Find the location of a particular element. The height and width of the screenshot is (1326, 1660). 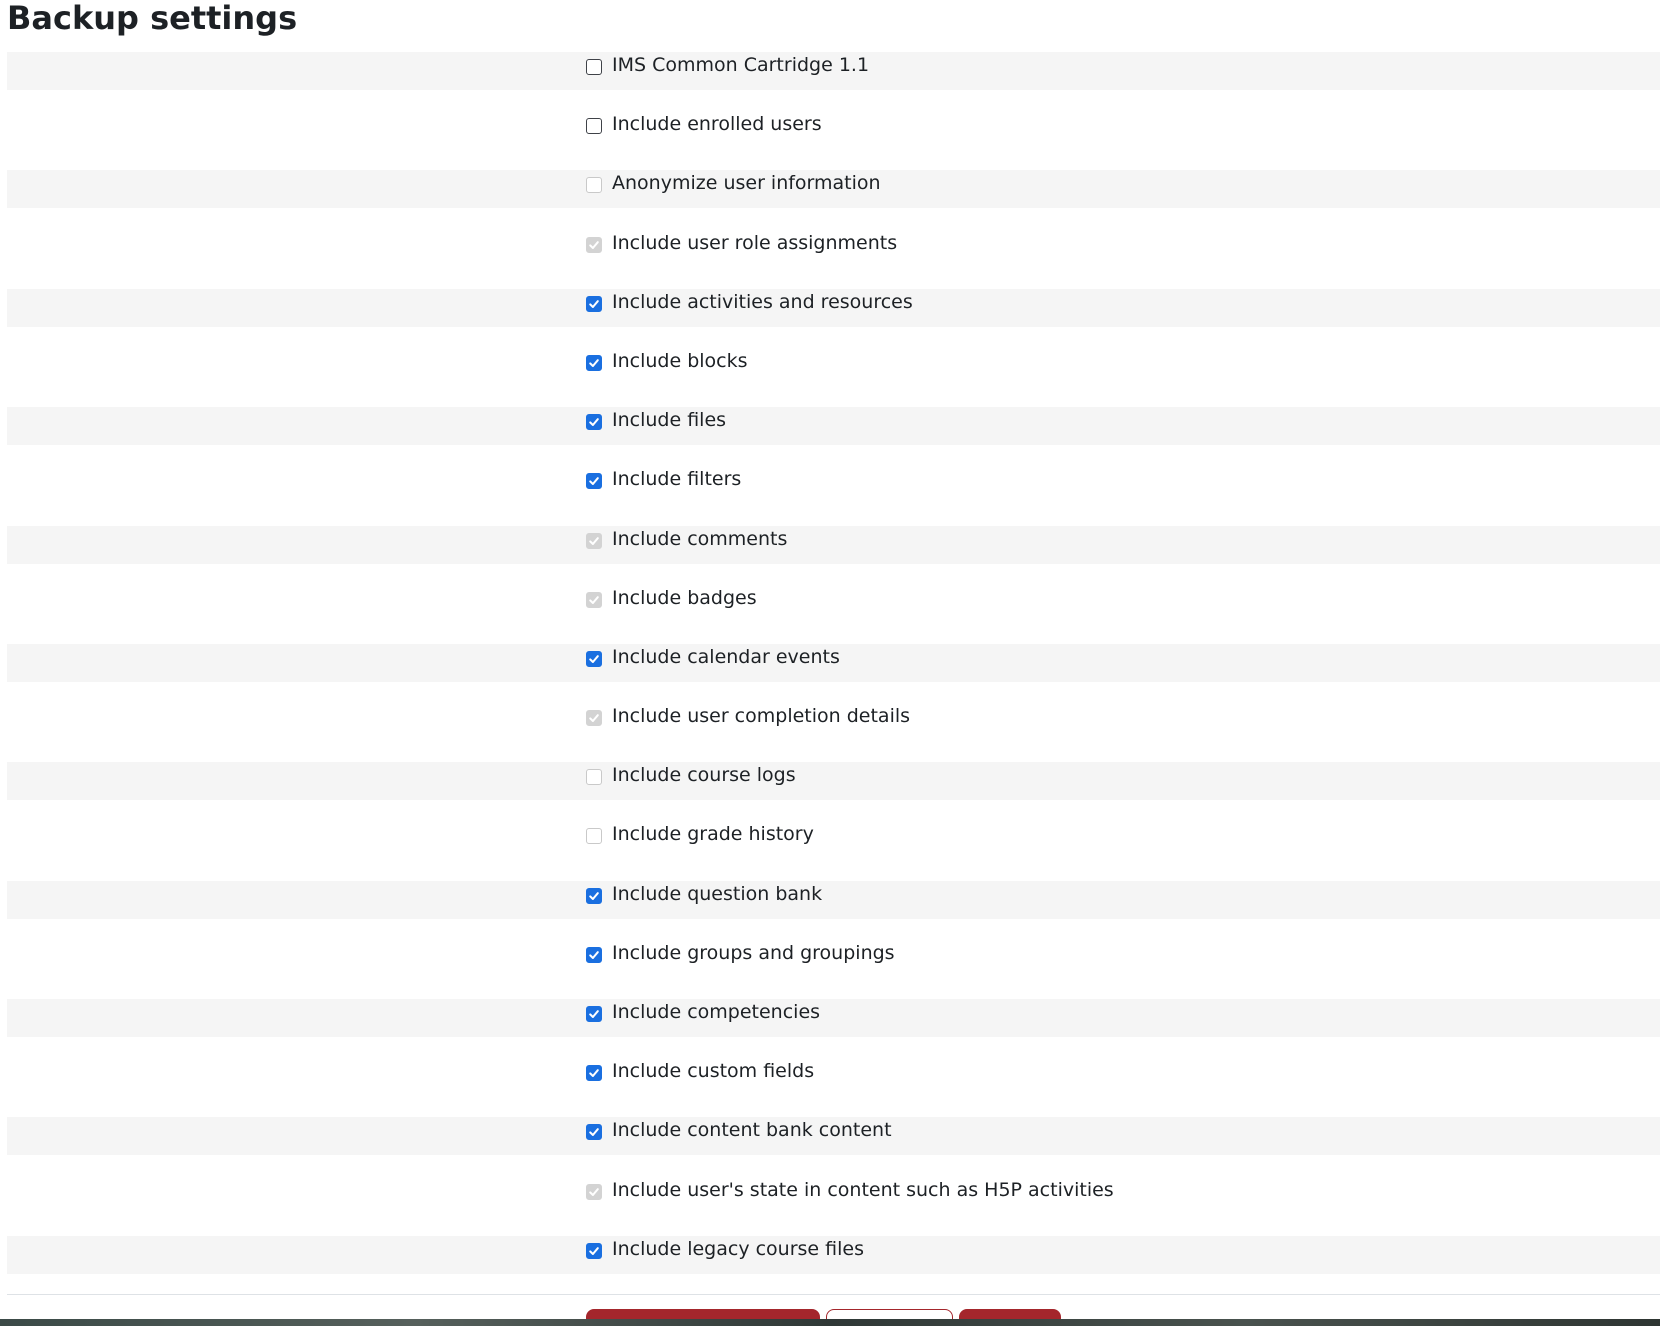

setting-row: Include enrolled users is located at coordinates (833, 140).